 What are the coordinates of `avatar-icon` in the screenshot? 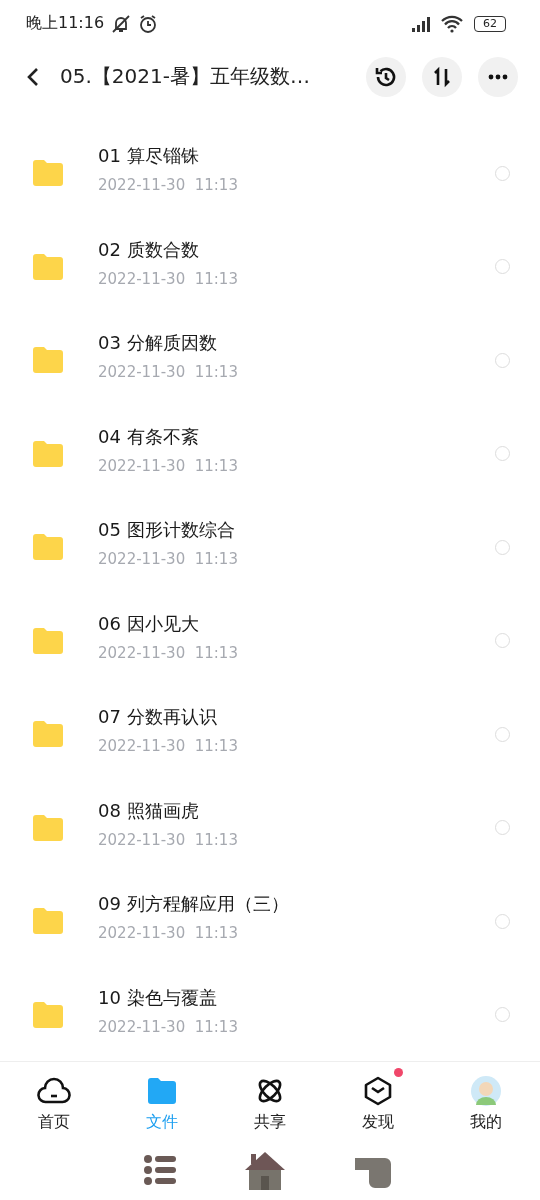 It's located at (486, 1091).